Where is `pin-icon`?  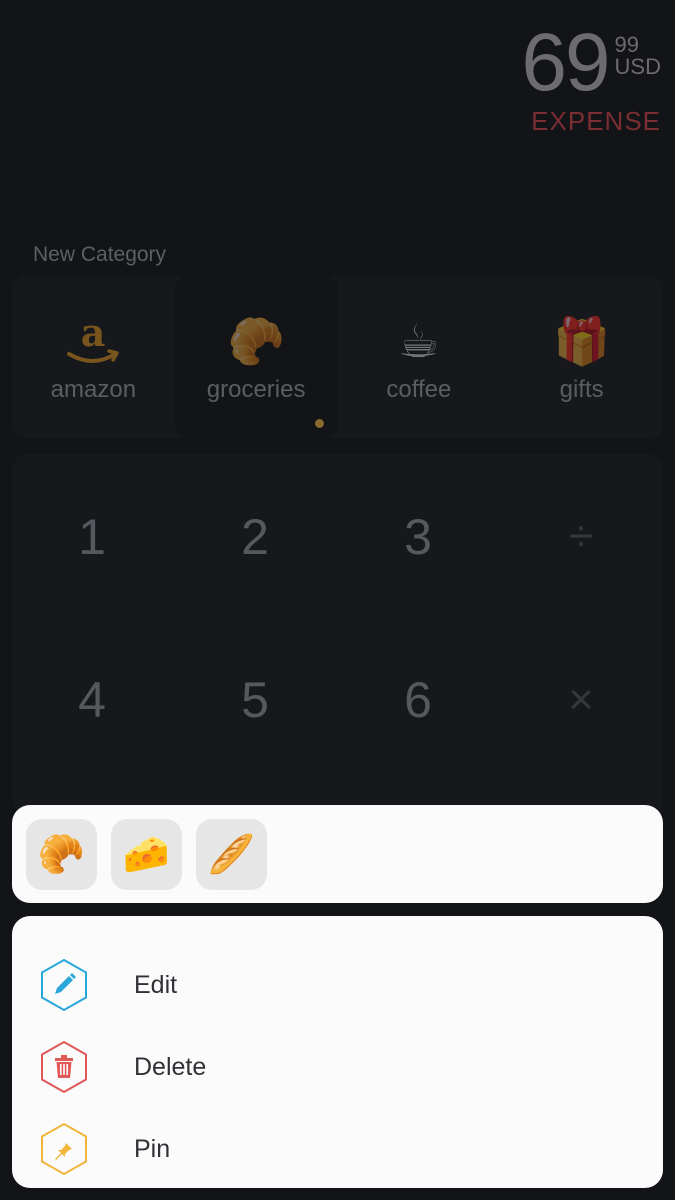 pin-icon is located at coordinates (64, 1149).